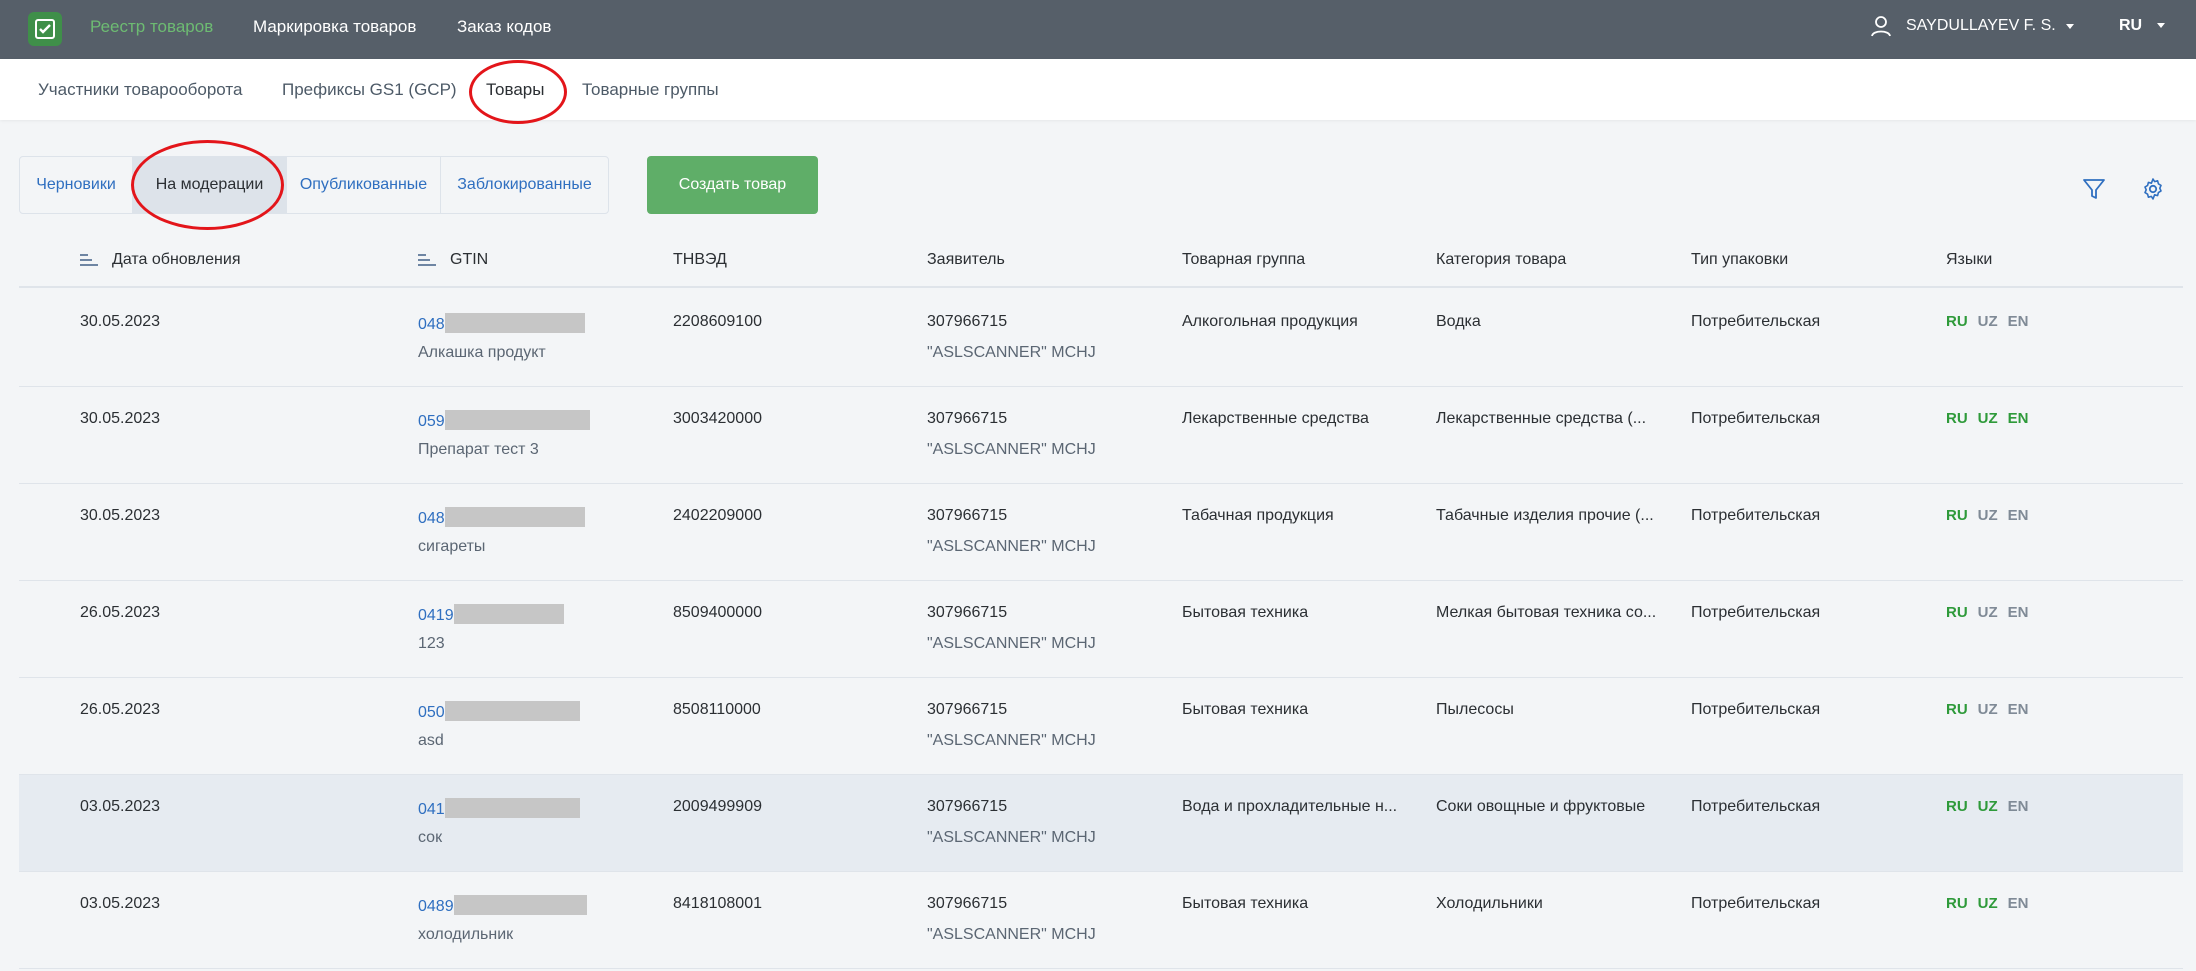 Image resolution: width=2196 pixels, height=971 pixels. I want to click on chevron-down-icon, so click(2160, 26).